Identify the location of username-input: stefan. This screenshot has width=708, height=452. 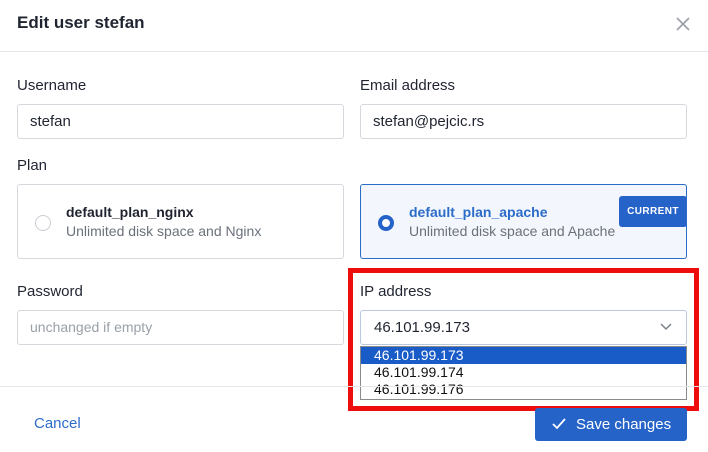
(180, 121).